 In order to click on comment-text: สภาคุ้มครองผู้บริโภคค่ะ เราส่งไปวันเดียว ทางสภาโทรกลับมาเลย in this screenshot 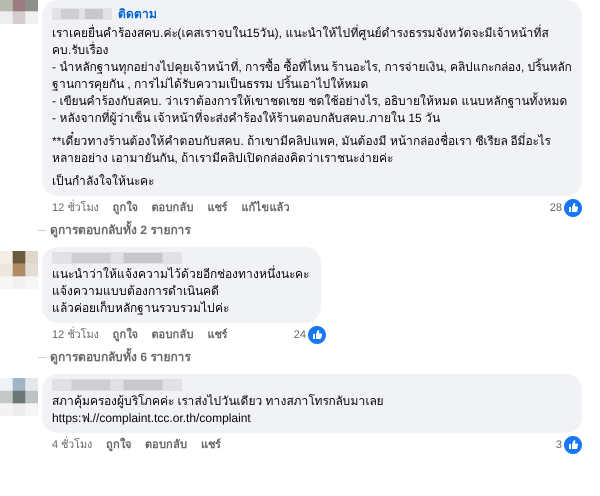, I will do `click(218, 401)`.